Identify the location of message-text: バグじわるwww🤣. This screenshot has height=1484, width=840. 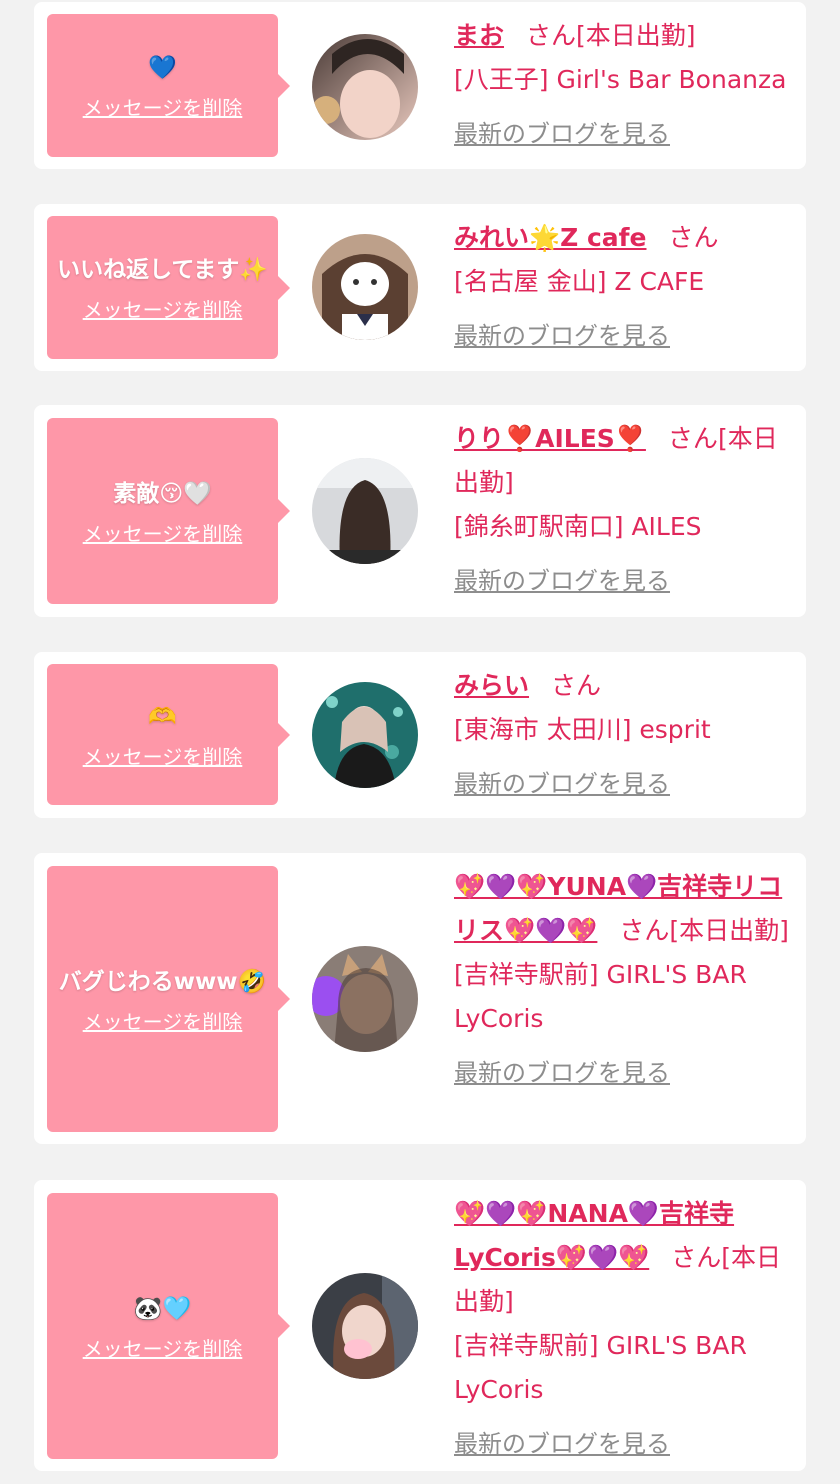
(162, 981).